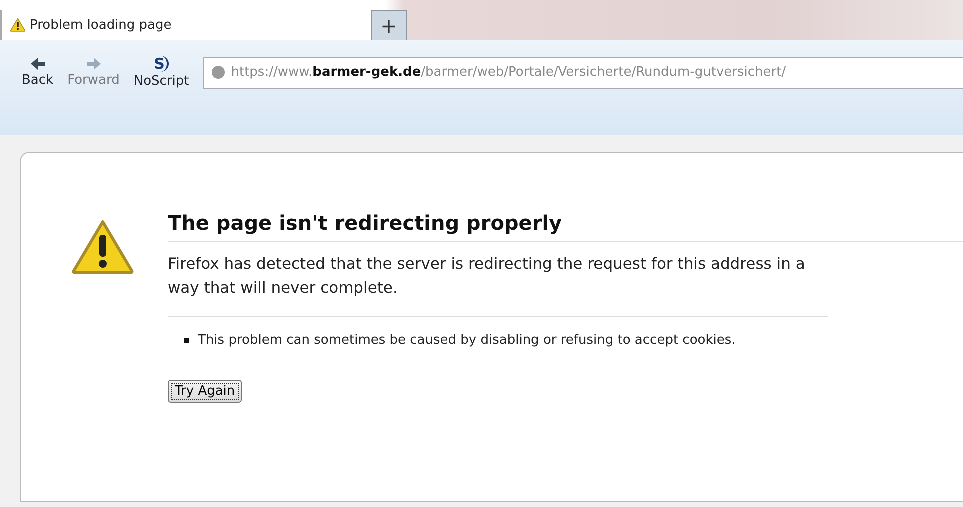 The image size is (963, 507). What do you see at coordinates (38, 72) in the screenshot?
I see `back-button: Back` at bounding box center [38, 72].